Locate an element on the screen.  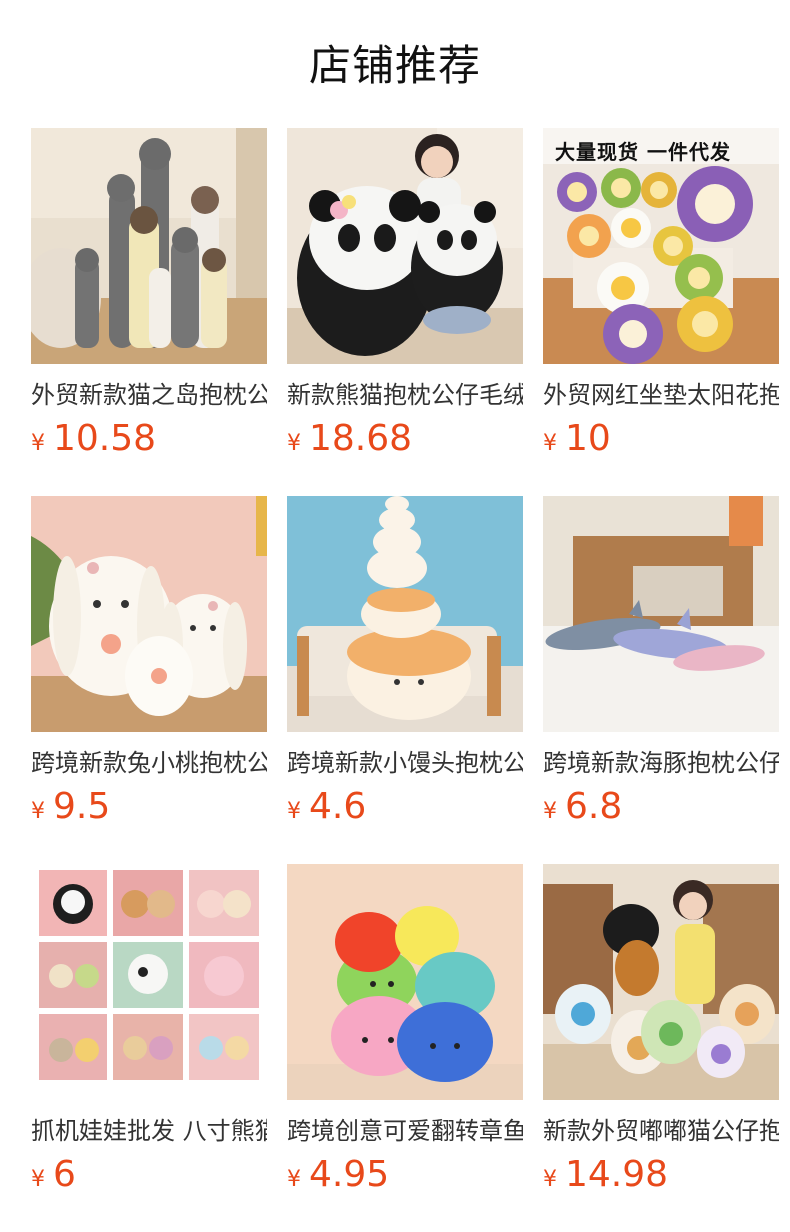
product-card: 新款熊猫抱枕公仔毛绒玩具 ¥18.68 is located at coordinates (405, 312).